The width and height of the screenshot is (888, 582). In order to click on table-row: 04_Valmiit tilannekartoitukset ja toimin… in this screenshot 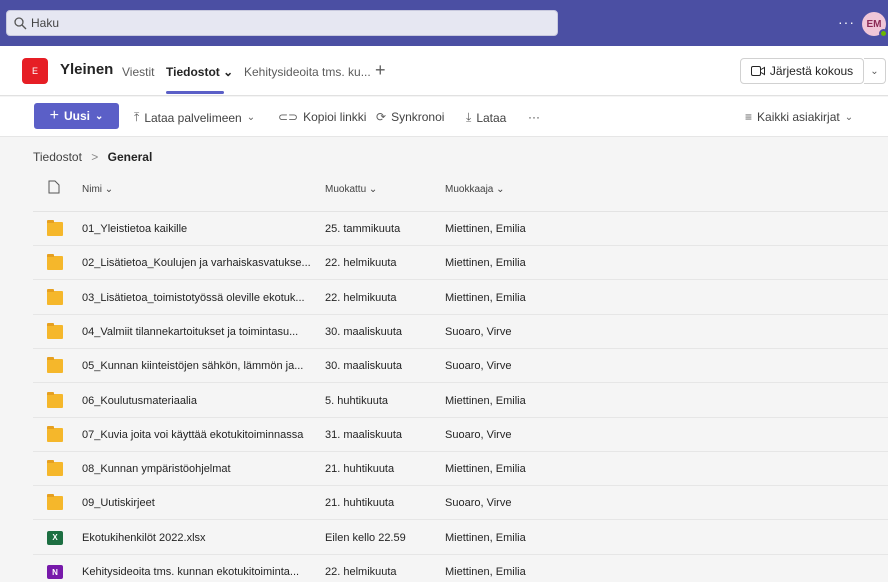, I will do `click(460, 332)`.